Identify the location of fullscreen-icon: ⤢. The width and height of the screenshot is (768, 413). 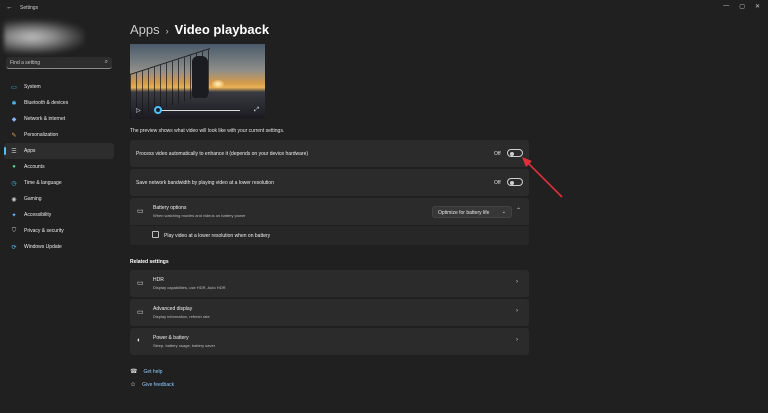
(256, 110).